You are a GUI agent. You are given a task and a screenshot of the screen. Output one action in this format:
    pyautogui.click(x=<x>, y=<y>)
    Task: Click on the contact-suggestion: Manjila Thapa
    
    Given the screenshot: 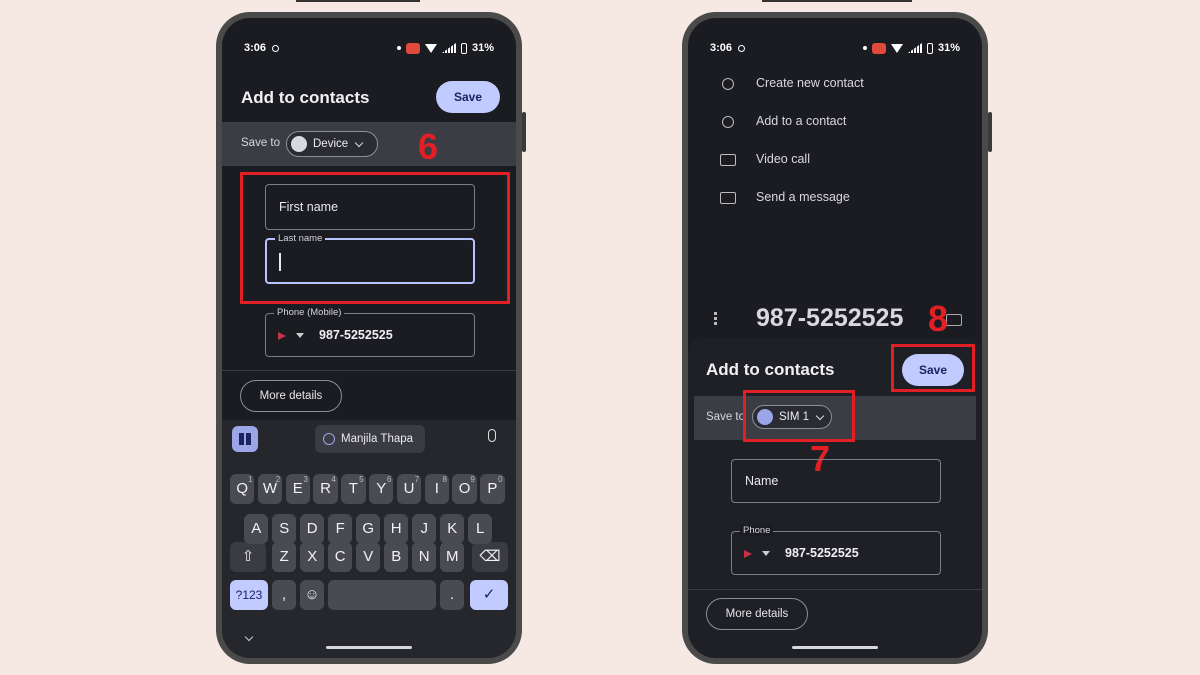 What is the action you would take?
    pyautogui.click(x=370, y=439)
    